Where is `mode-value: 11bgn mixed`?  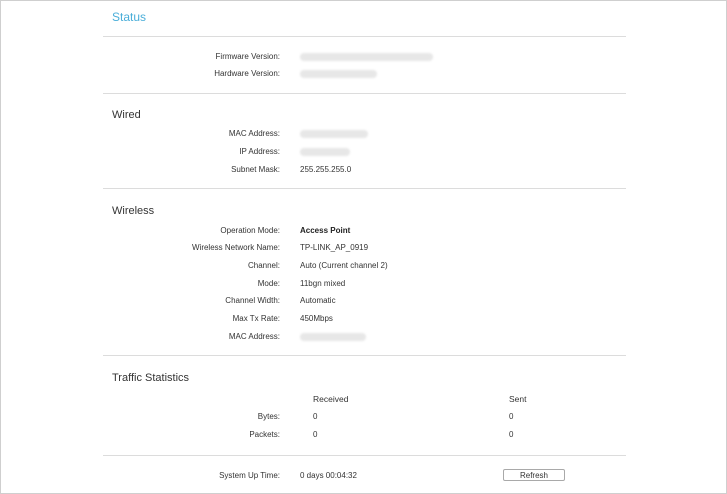
mode-value: 11bgn mixed is located at coordinates (323, 283).